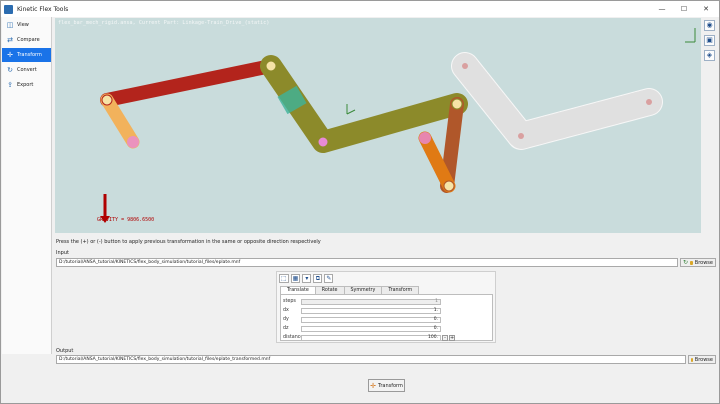 This screenshot has width=720, height=404. I want to click on fit-view-icon: ▣, so click(709, 40).